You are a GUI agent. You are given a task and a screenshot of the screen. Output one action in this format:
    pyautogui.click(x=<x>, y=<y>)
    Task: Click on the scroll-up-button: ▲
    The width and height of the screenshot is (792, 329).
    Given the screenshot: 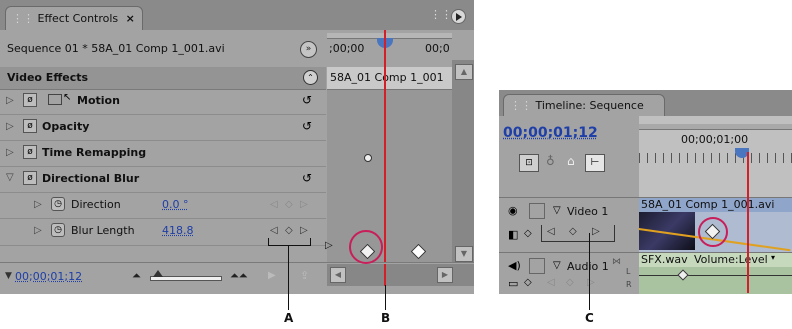 What is the action you would take?
    pyautogui.click(x=464, y=72)
    